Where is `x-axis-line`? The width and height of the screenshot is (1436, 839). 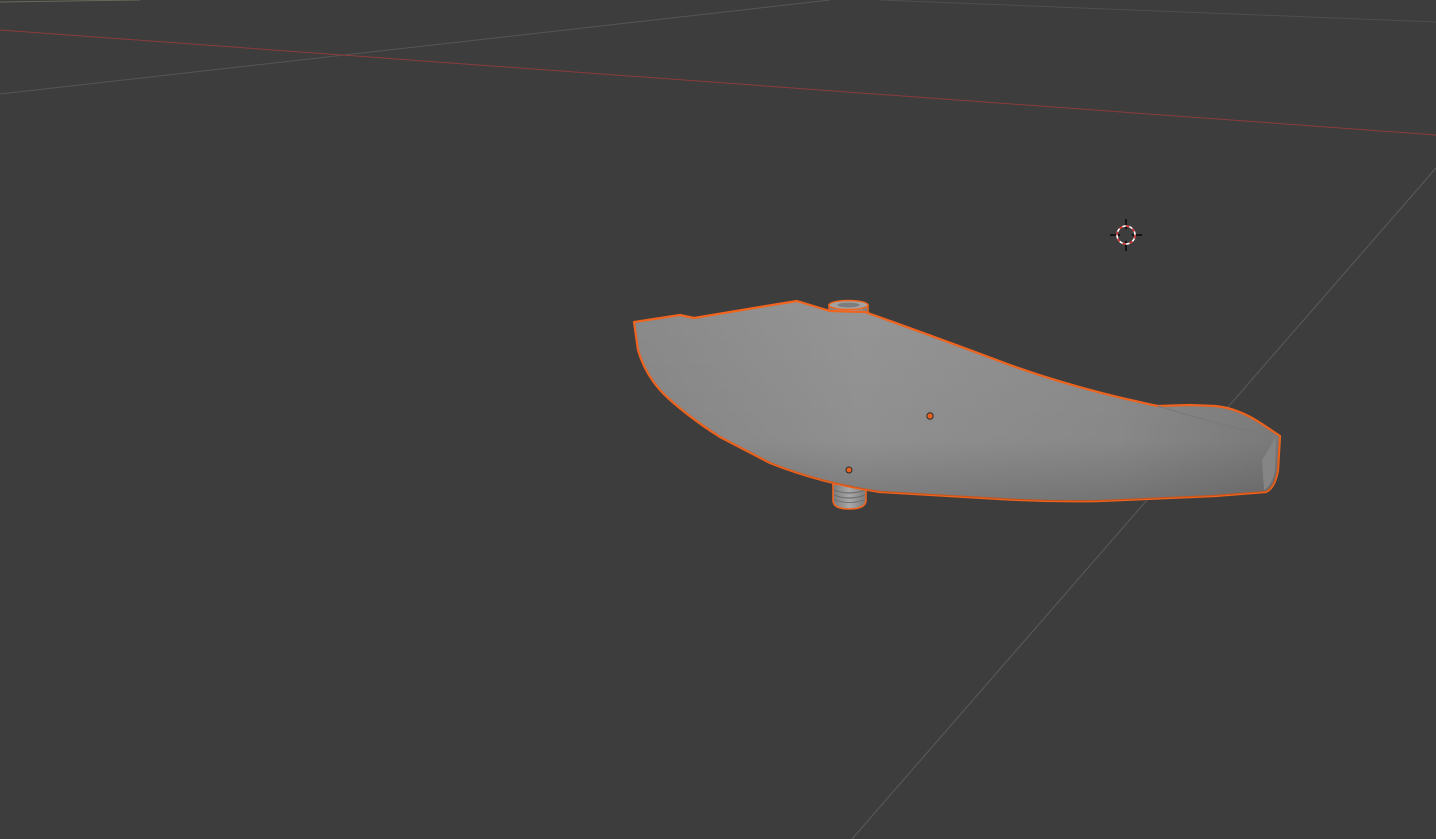
x-axis-line is located at coordinates (718, 82).